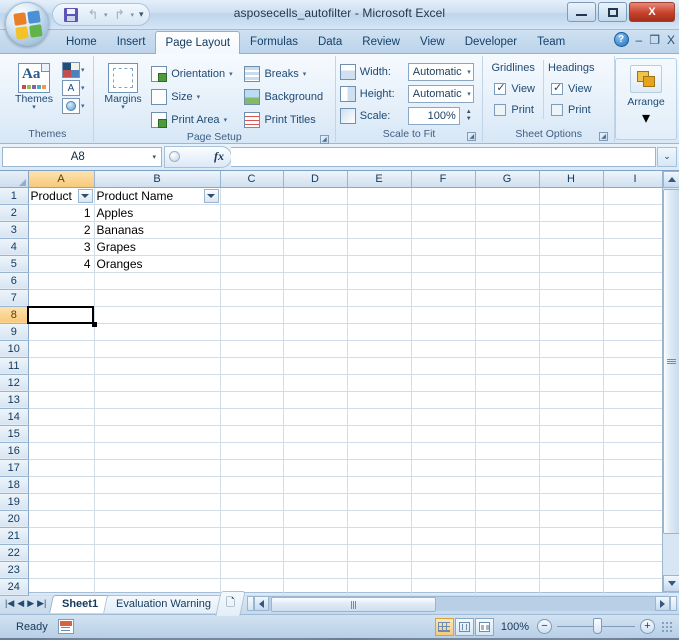 The width and height of the screenshot is (679, 640). I want to click on cell-I2, so click(635, 212).